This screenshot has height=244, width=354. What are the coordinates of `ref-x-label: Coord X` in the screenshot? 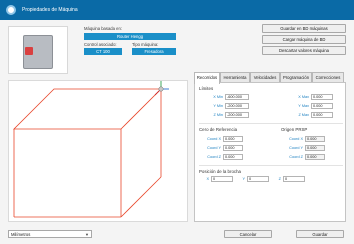 It's located at (214, 139).